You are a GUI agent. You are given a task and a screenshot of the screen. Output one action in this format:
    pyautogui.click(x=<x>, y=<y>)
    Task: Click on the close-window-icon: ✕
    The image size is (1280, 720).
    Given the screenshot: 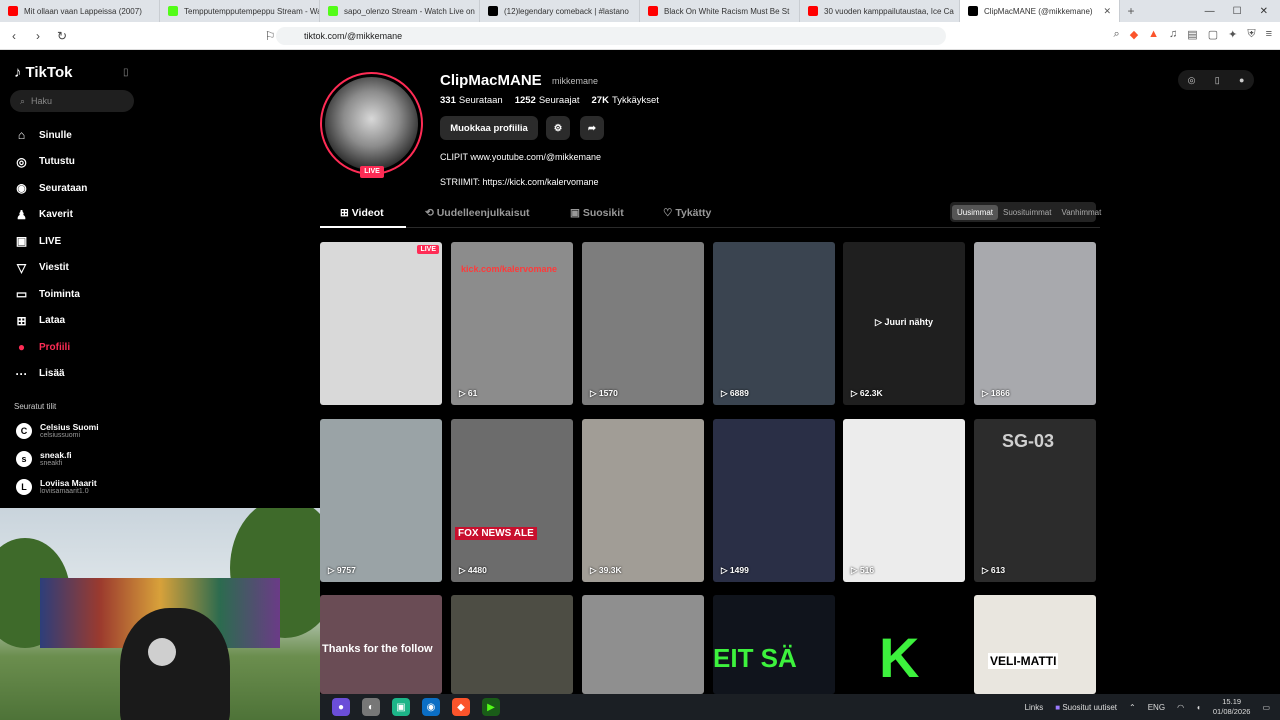 What is the action you would take?
    pyautogui.click(x=1264, y=11)
    